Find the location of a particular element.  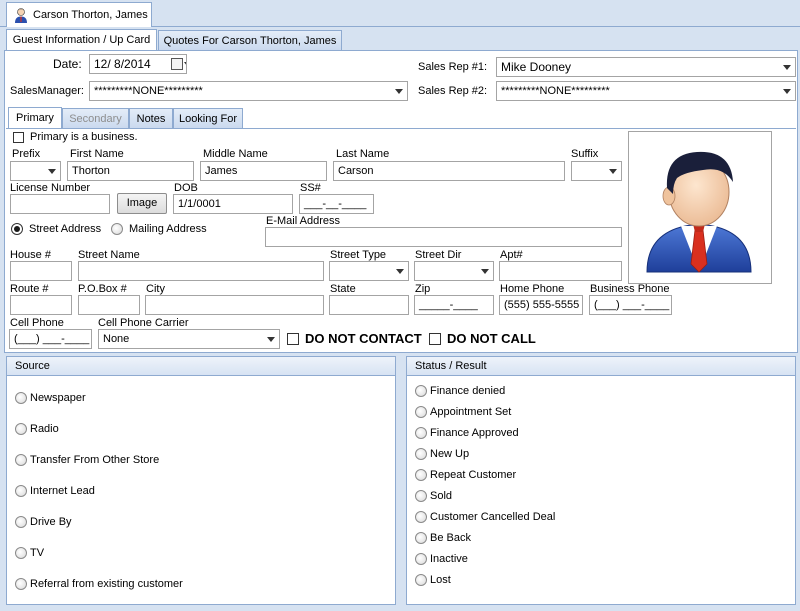

suffix-label: Suffix is located at coordinates (585, 154).